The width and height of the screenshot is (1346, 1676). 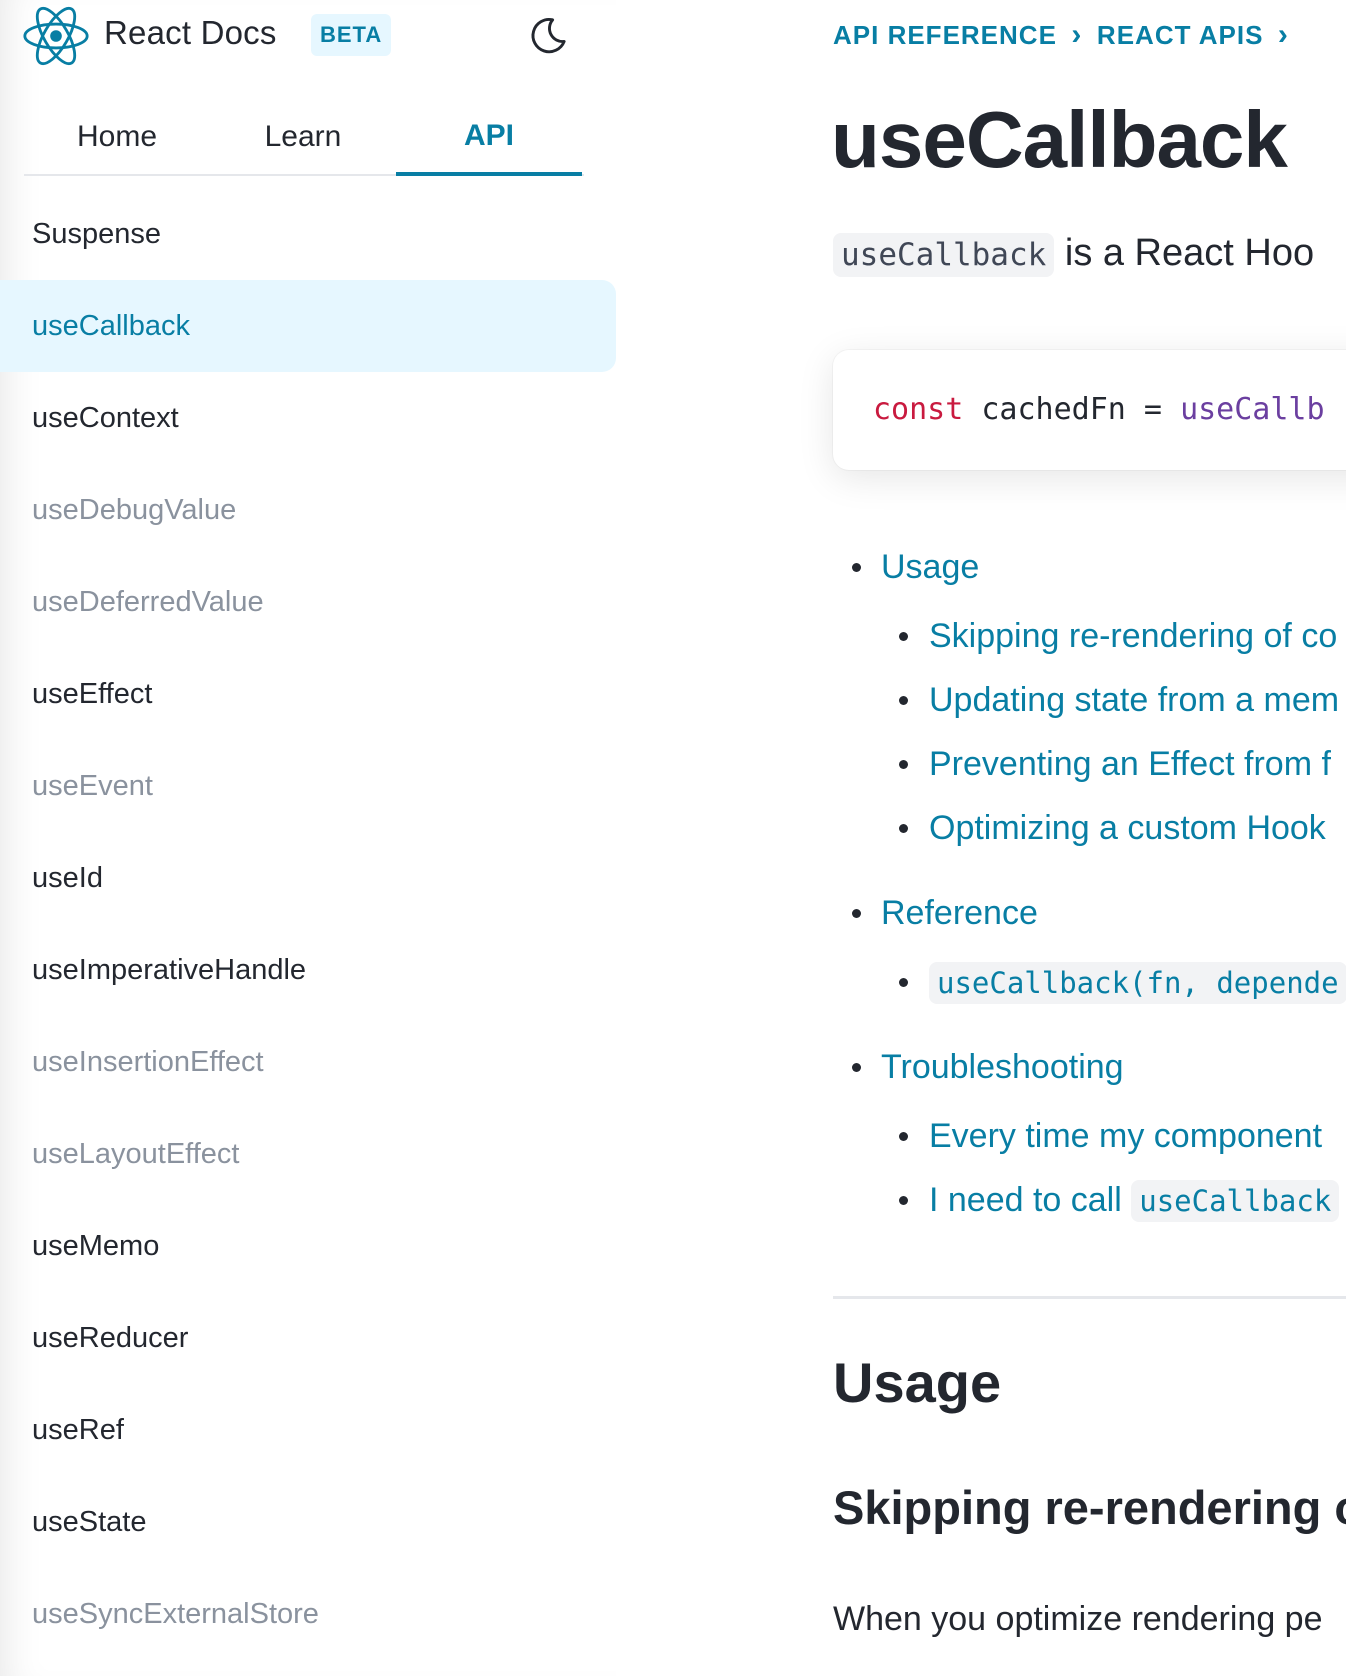 I want to click on toc-code: useCallback(fn, depende, so click(x=1137, y=983).